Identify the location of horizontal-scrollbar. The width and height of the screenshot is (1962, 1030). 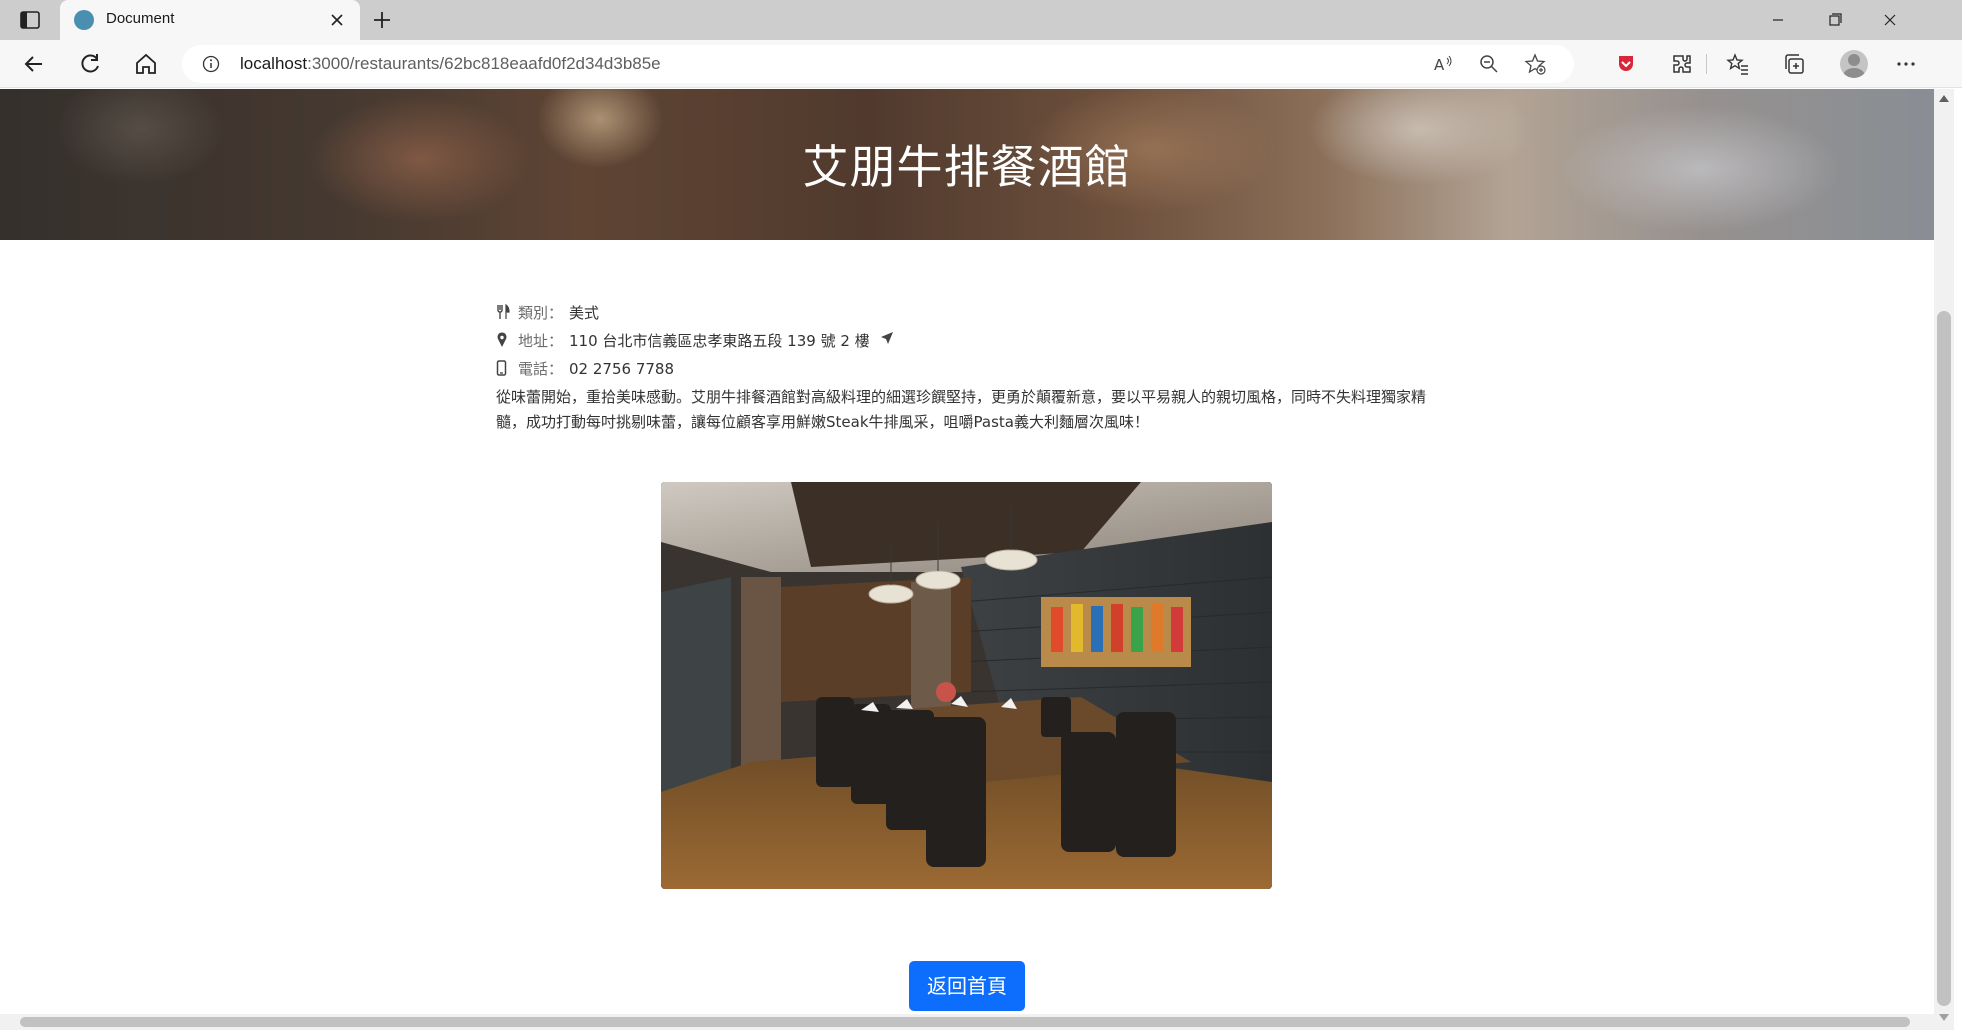
(967, 1022).